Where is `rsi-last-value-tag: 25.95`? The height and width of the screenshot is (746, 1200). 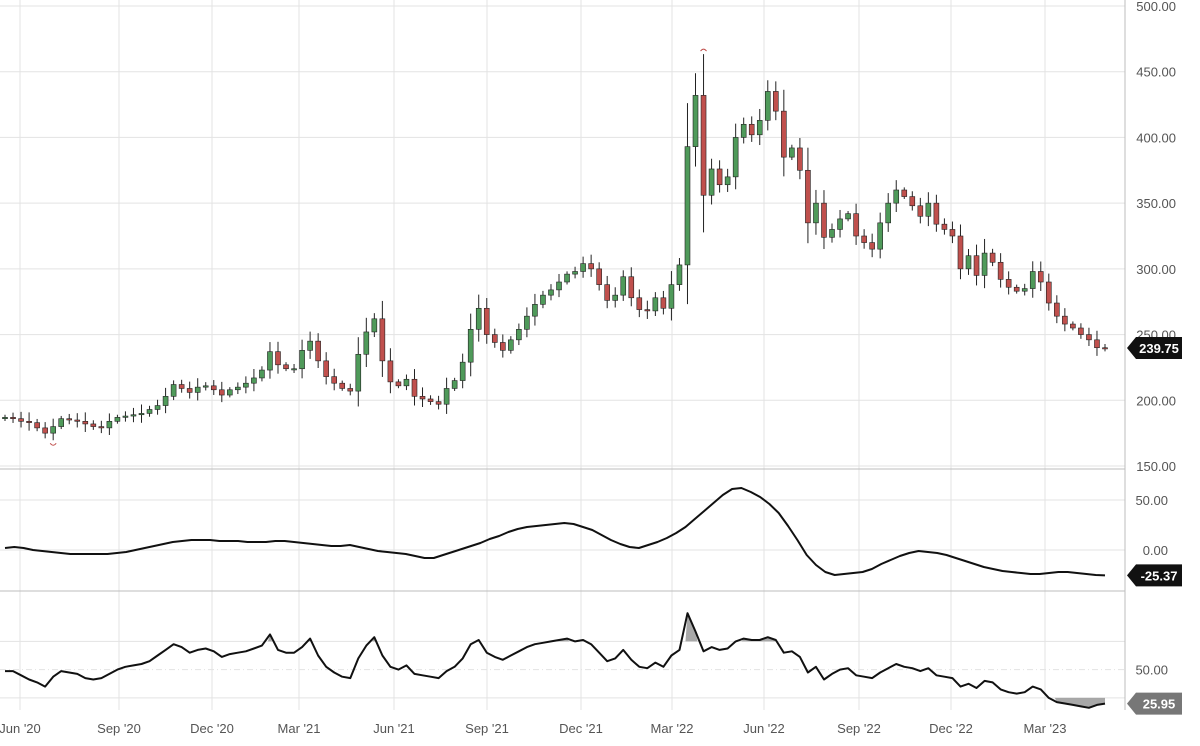
rsi-last-value-tag: 25.95 is located at coordinates (1154, 703).